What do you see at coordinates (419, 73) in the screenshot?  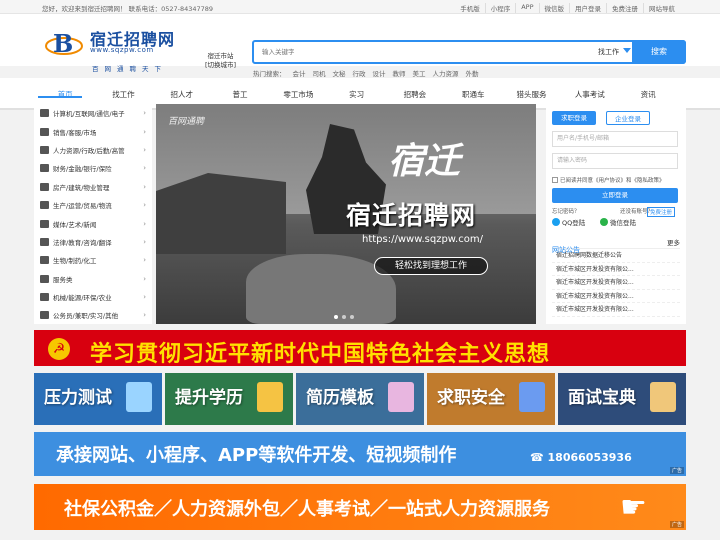 I see `hot-term: 美工` at bounding box center [419, 73].